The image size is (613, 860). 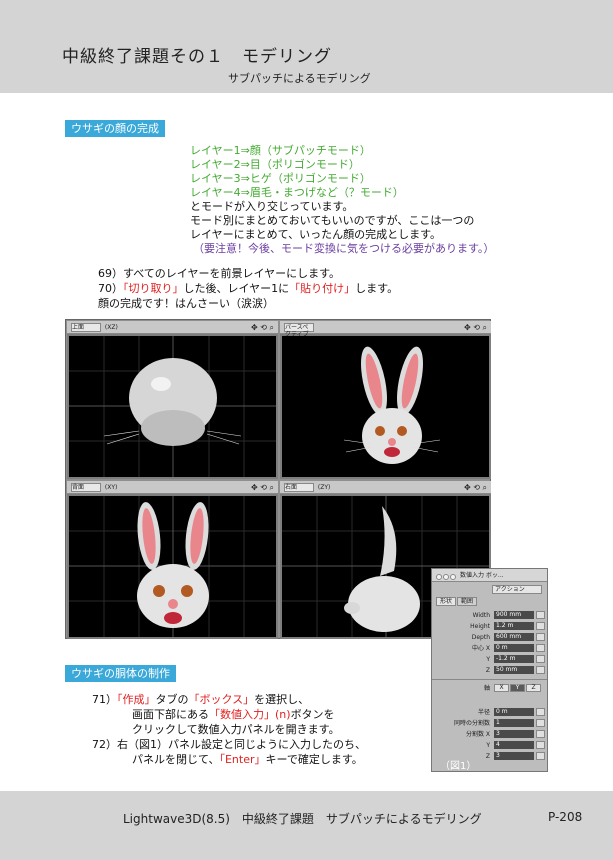 What do you see at coordinates (247, 759) in the screenshot?
I see `step-72-line-2: パネルを閉じて、「Enter」キーで確定します。` at bounding box center [247, 759].